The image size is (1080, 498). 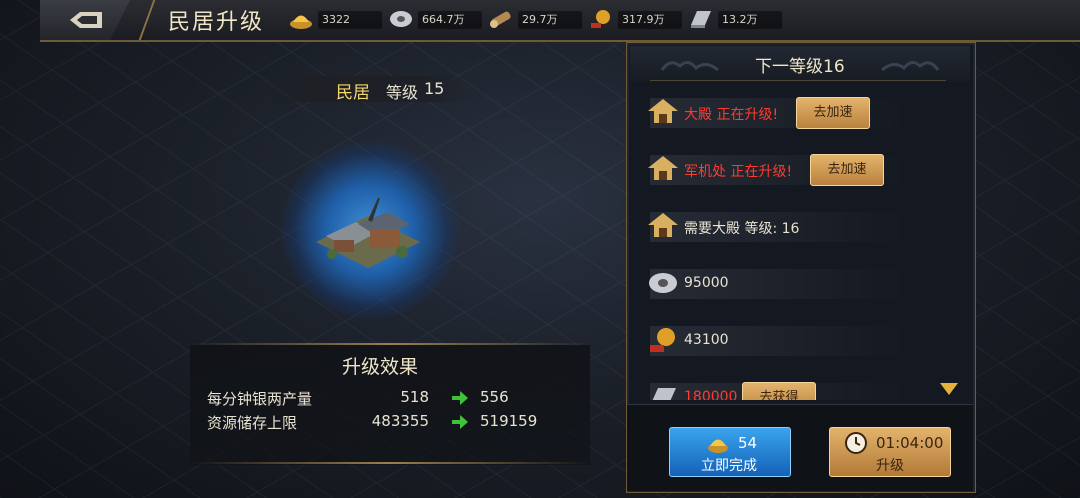 What do you see at coordinates (509, 421) in the screenshot?
I see `stat-next: 519159` at bounding box center [509, 421].